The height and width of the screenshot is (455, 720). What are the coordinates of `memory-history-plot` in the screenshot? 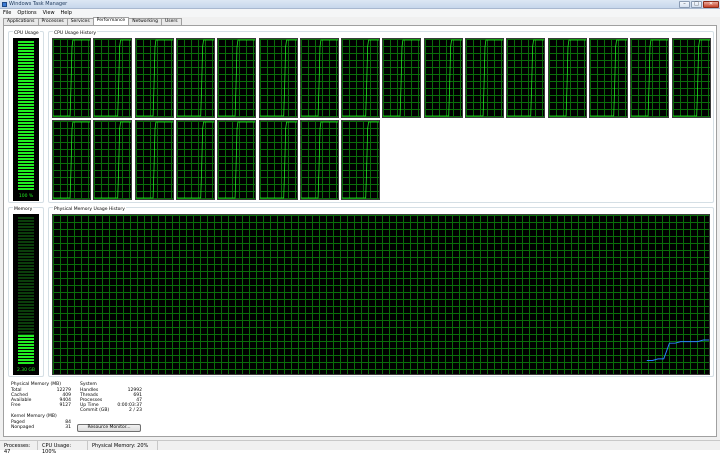 It's located at (677, 350).